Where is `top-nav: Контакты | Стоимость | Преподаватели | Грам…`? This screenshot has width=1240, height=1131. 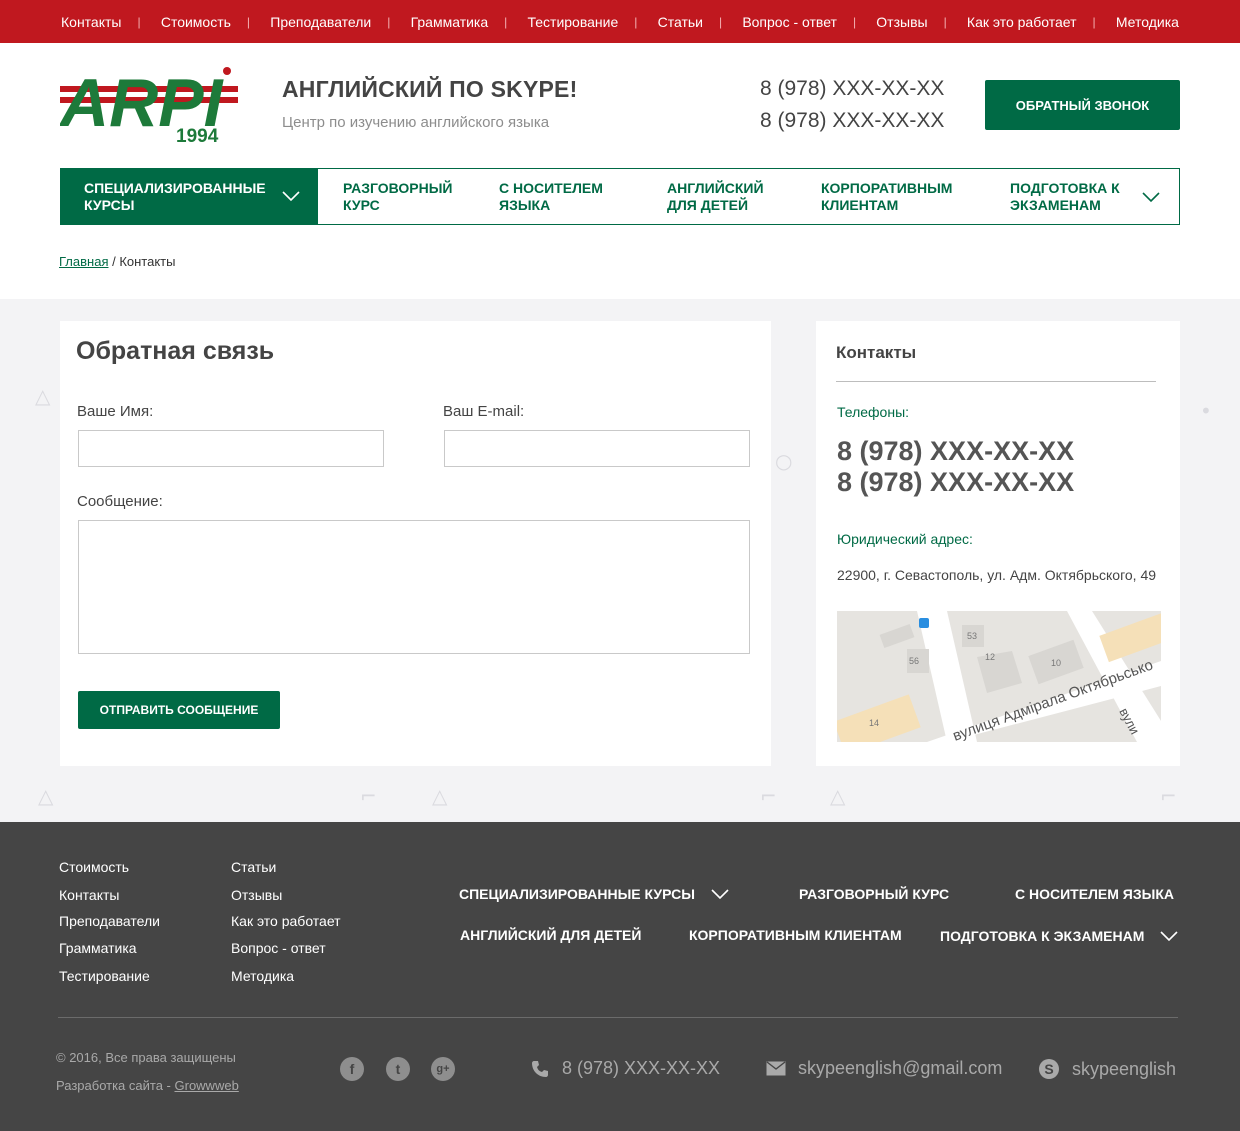
top-nav: Контакты | Стоимость | Преподаватели | Грам… is located at coordinates (620, 21).